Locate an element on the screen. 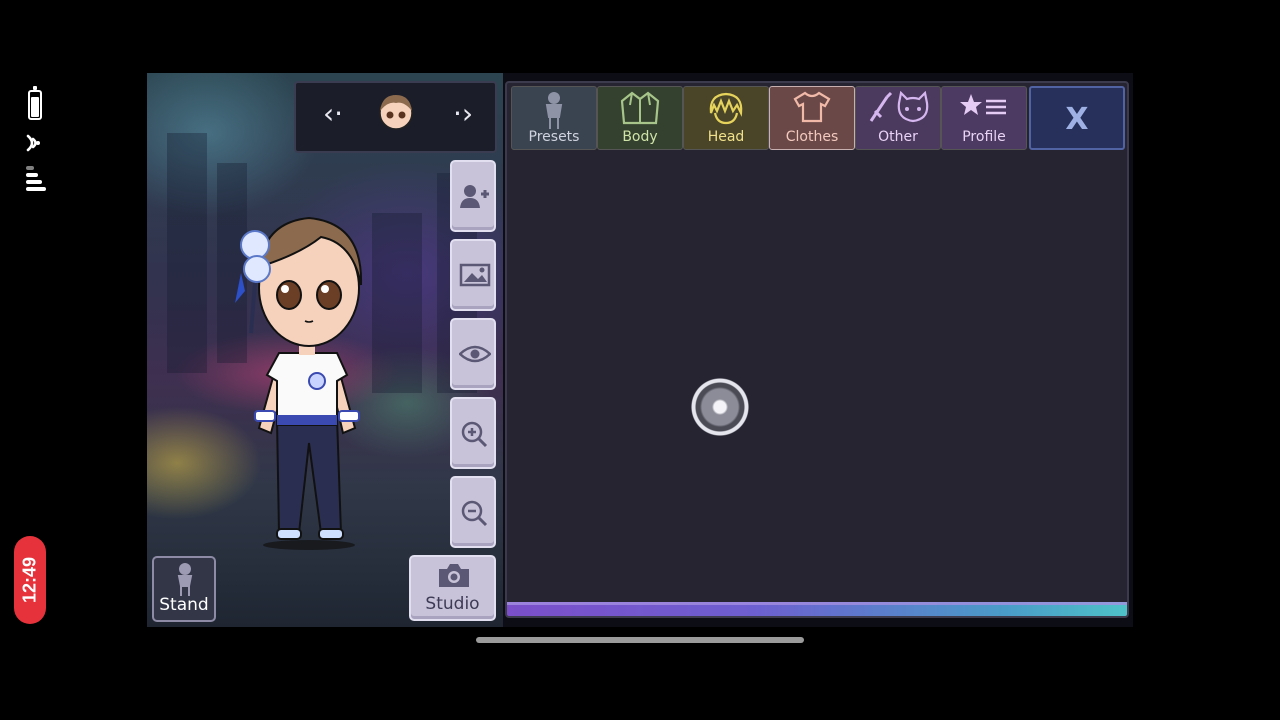 The height and width of the screenshot is (720, 1280). tab-other: Other is located at coordinates (898, 118).